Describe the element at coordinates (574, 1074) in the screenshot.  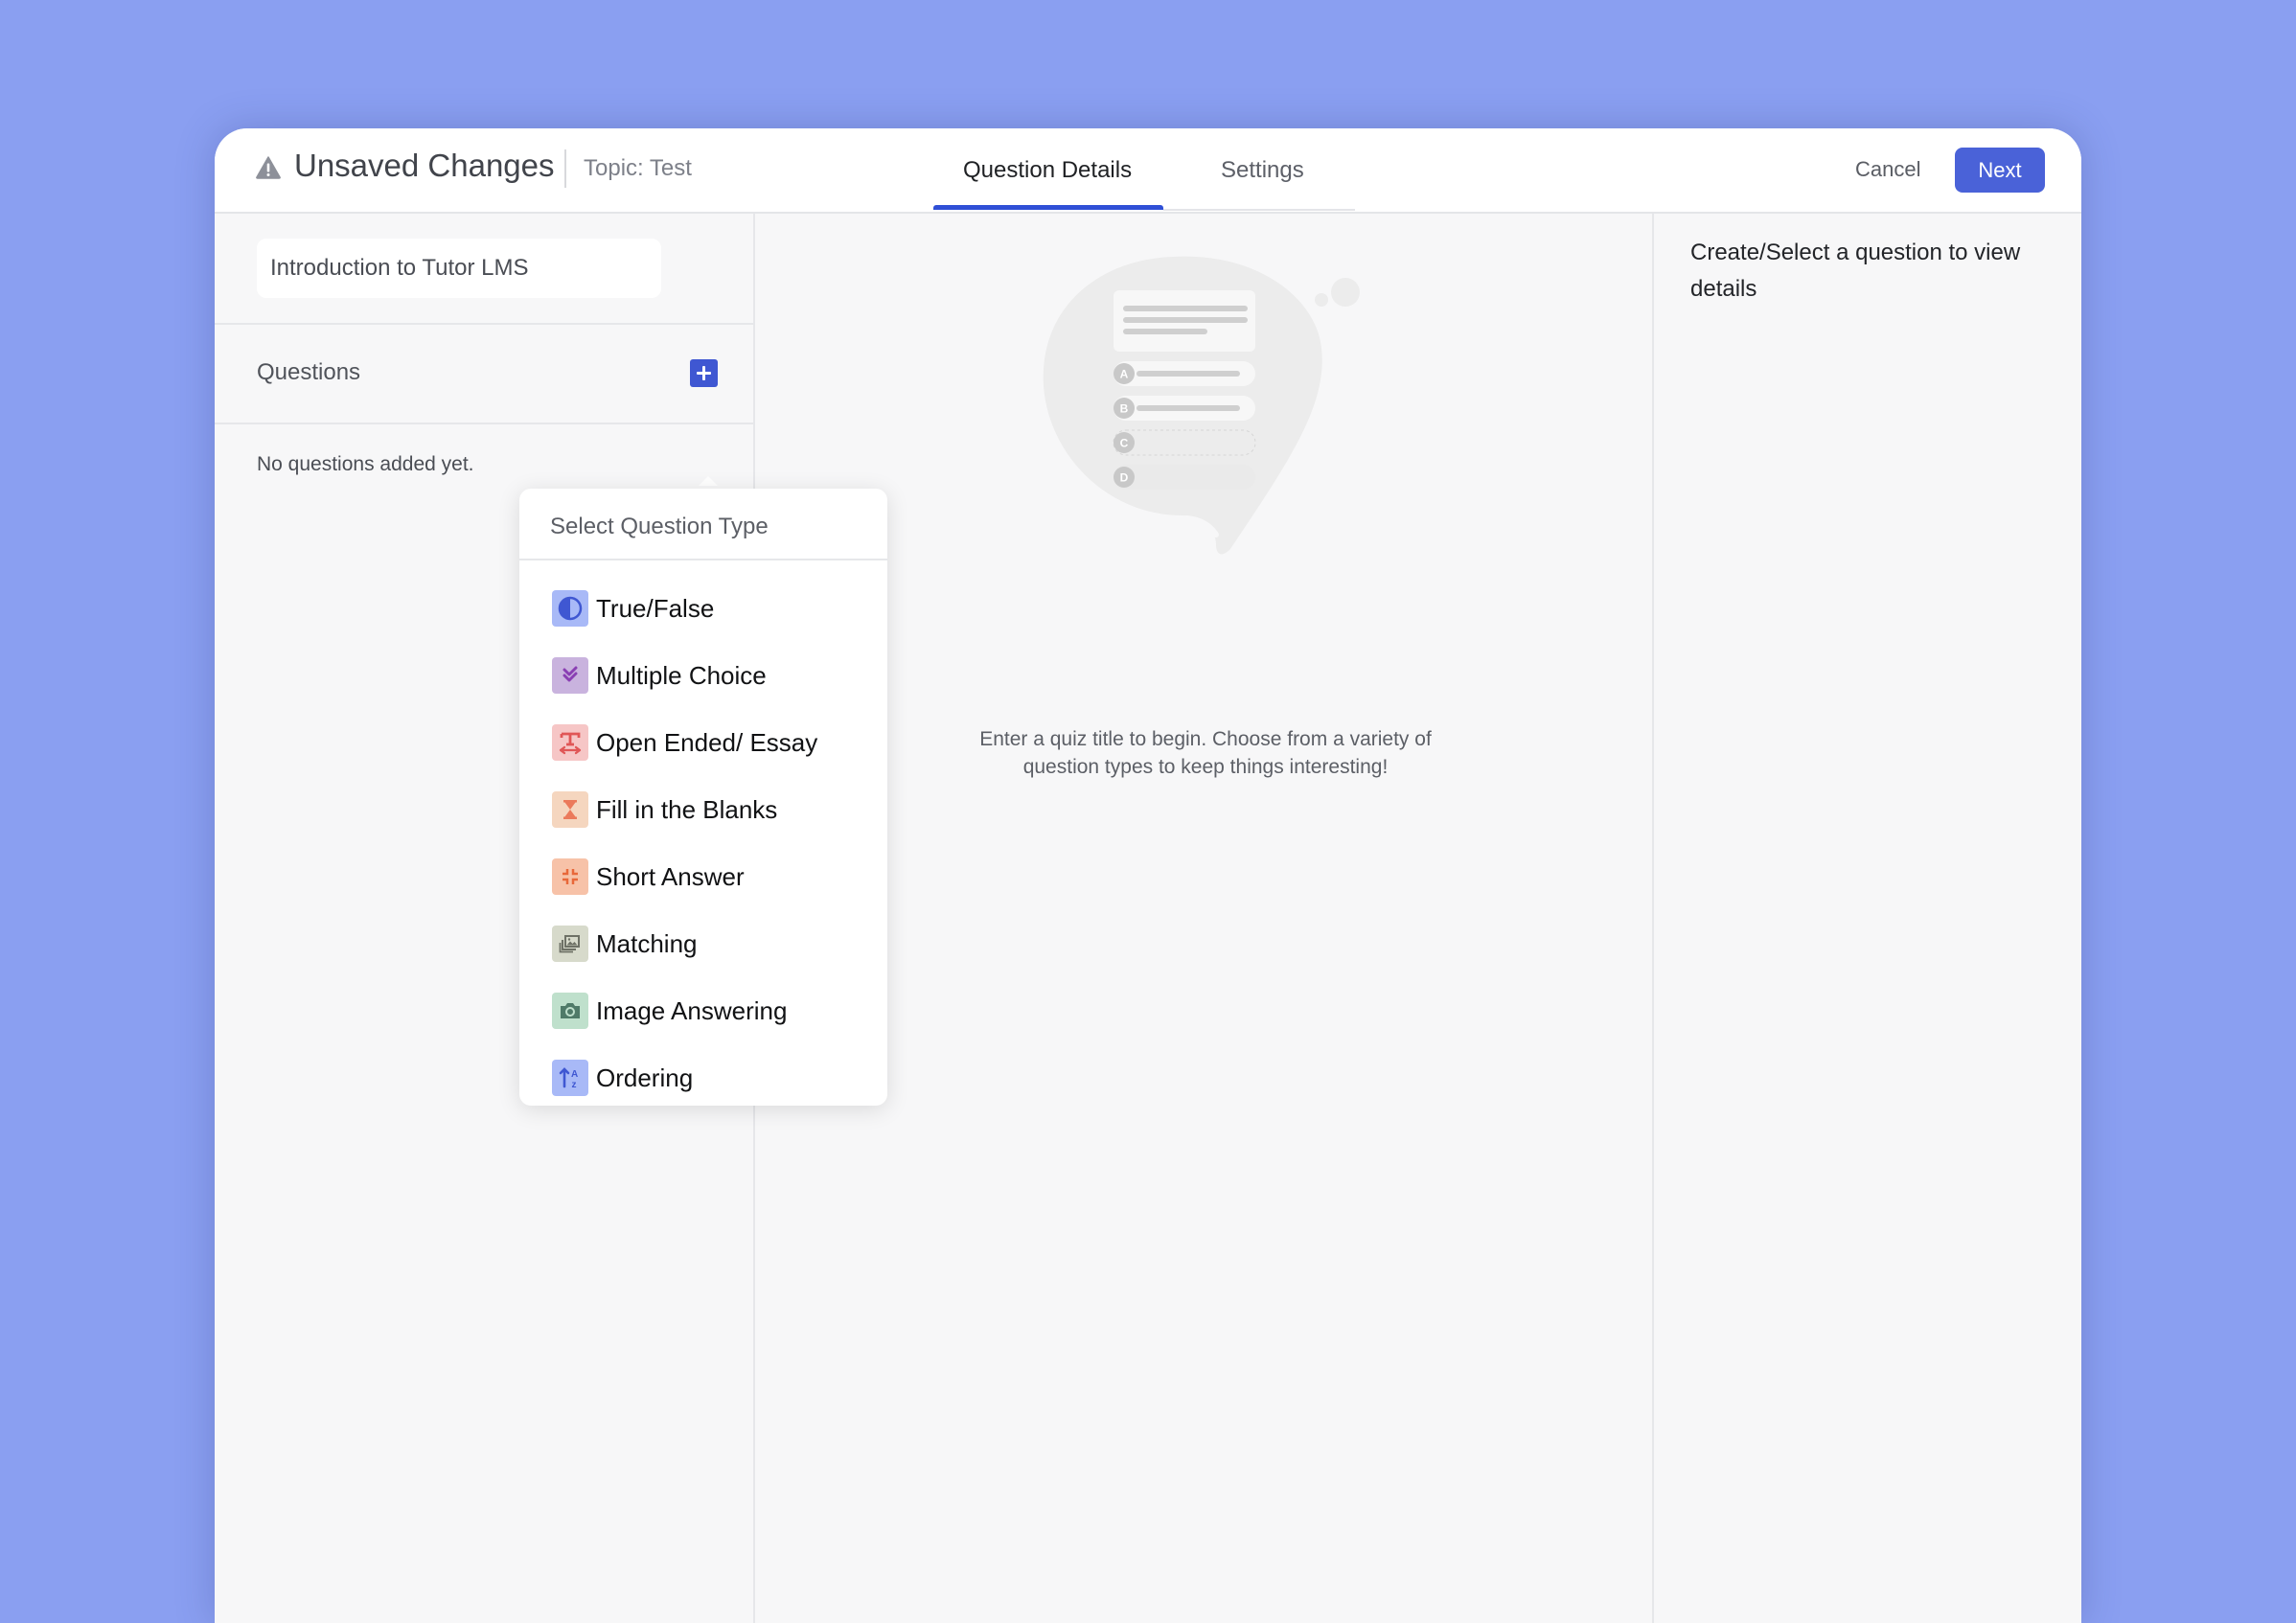
I see `svg-text: A` at that location.